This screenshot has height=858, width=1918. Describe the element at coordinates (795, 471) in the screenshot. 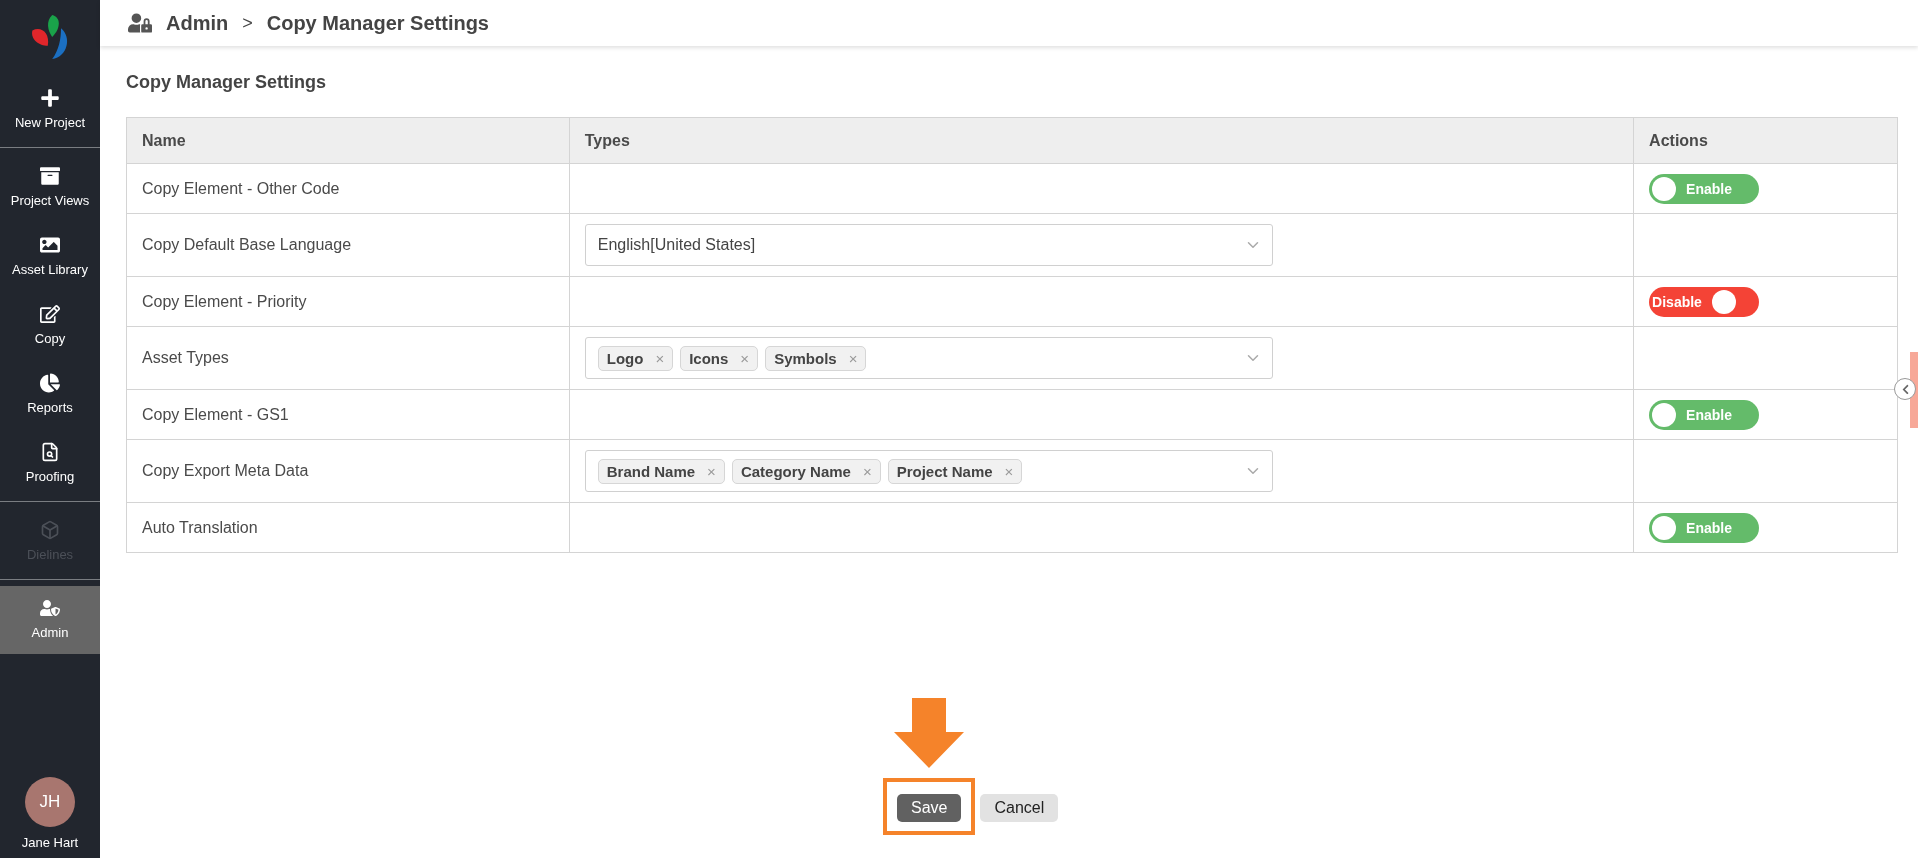

I see `tag-label: Category Name` at that location.